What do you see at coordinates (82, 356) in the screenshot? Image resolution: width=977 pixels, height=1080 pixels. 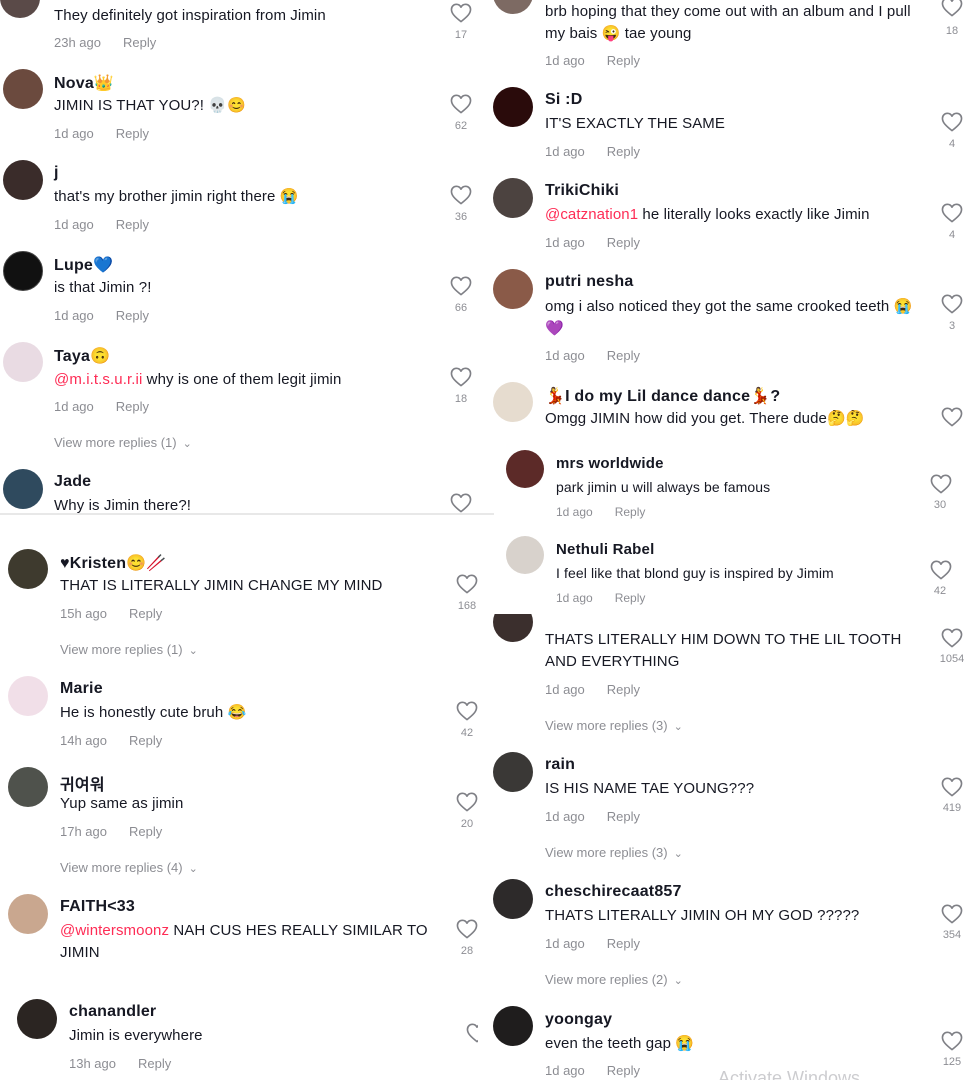 I see `username: Taya🙃` at bounding box center [82, 356].